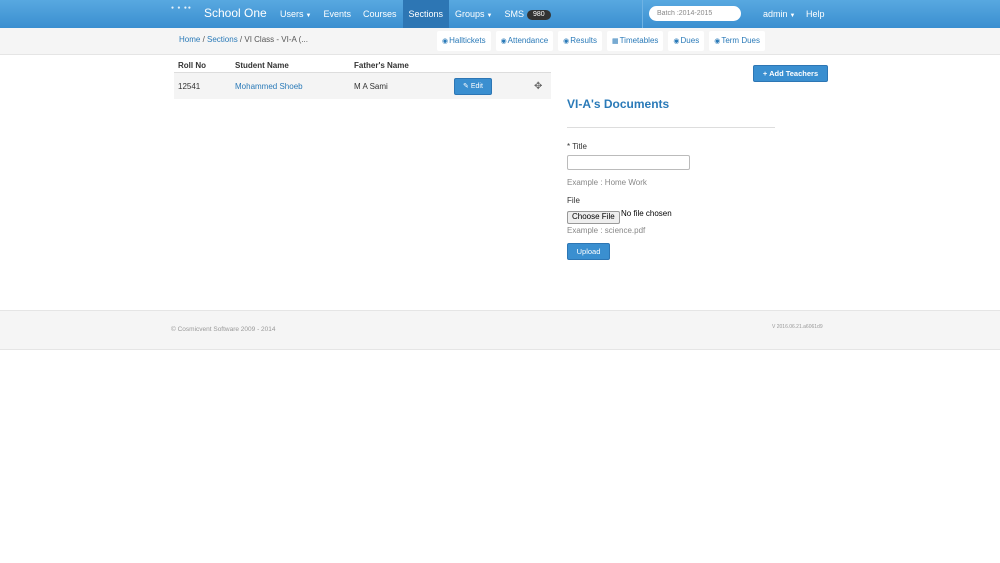  I want to click on nav-sections-label: Sections, so click(426, 14).